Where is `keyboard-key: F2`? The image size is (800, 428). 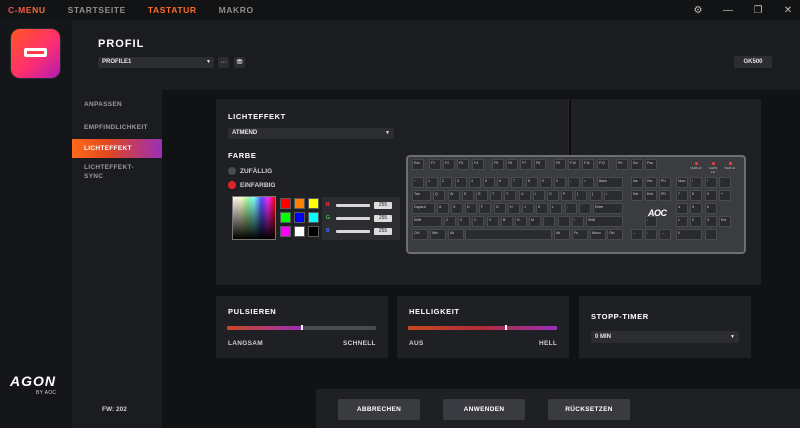
keyboard-key: F2 is located at coordinates (449, 164).